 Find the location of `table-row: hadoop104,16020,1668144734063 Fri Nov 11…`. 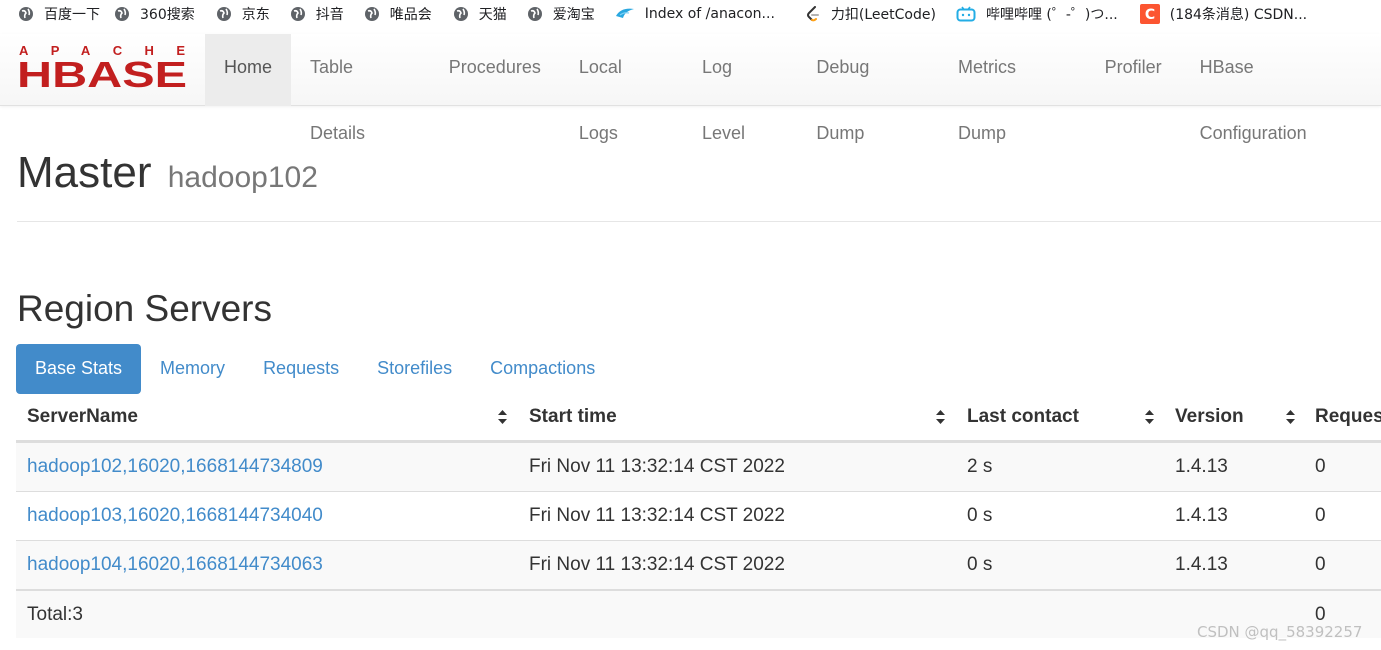

table-row: hadoop104,16020,1668144734063 Fri Nov 11… is located at coordinates (698, 564).